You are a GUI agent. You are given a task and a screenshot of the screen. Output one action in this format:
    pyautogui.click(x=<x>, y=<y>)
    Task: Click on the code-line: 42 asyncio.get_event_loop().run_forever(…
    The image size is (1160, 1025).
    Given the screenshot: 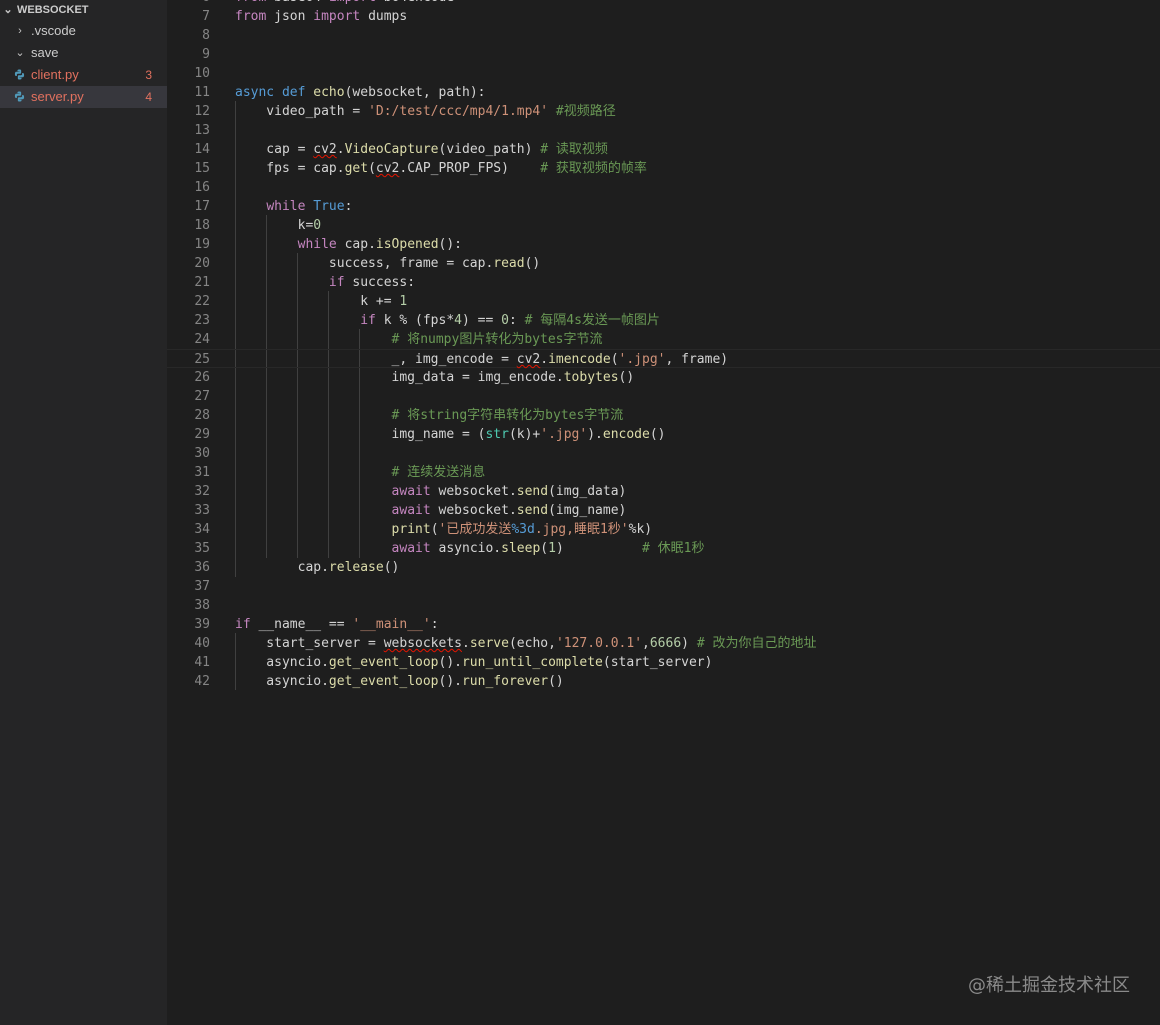 What is the action you would take?
    pyautogui.click(x=663, y=681)
    